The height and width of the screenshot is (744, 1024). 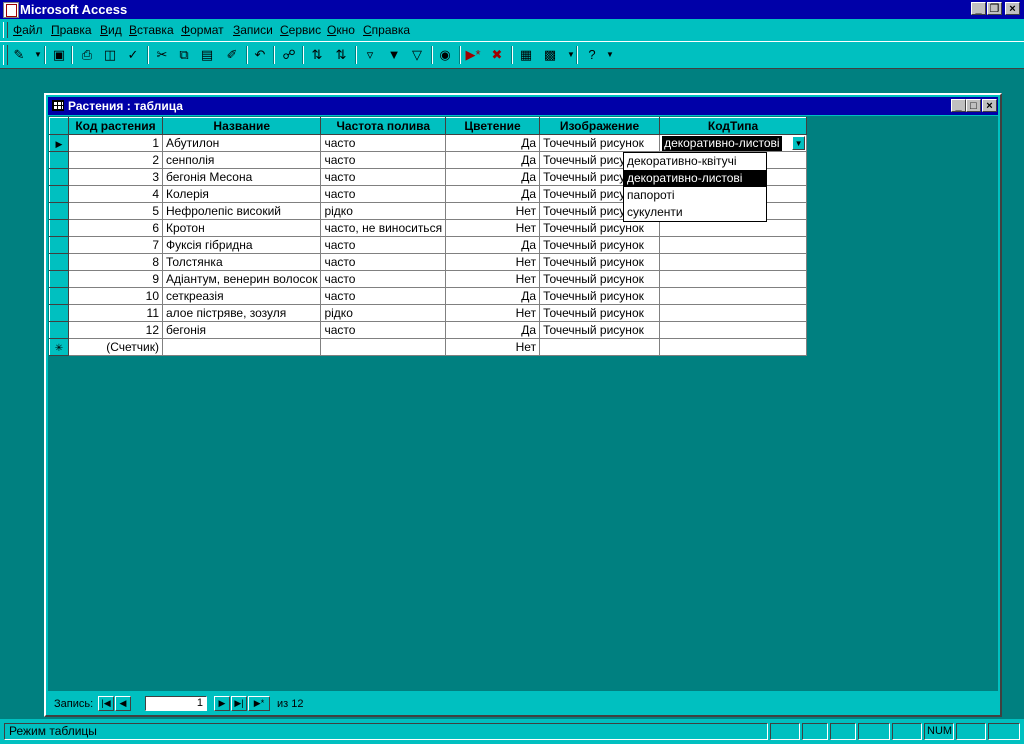 I want to click on copy-icon: ⧉, so click(x=184, y=55).